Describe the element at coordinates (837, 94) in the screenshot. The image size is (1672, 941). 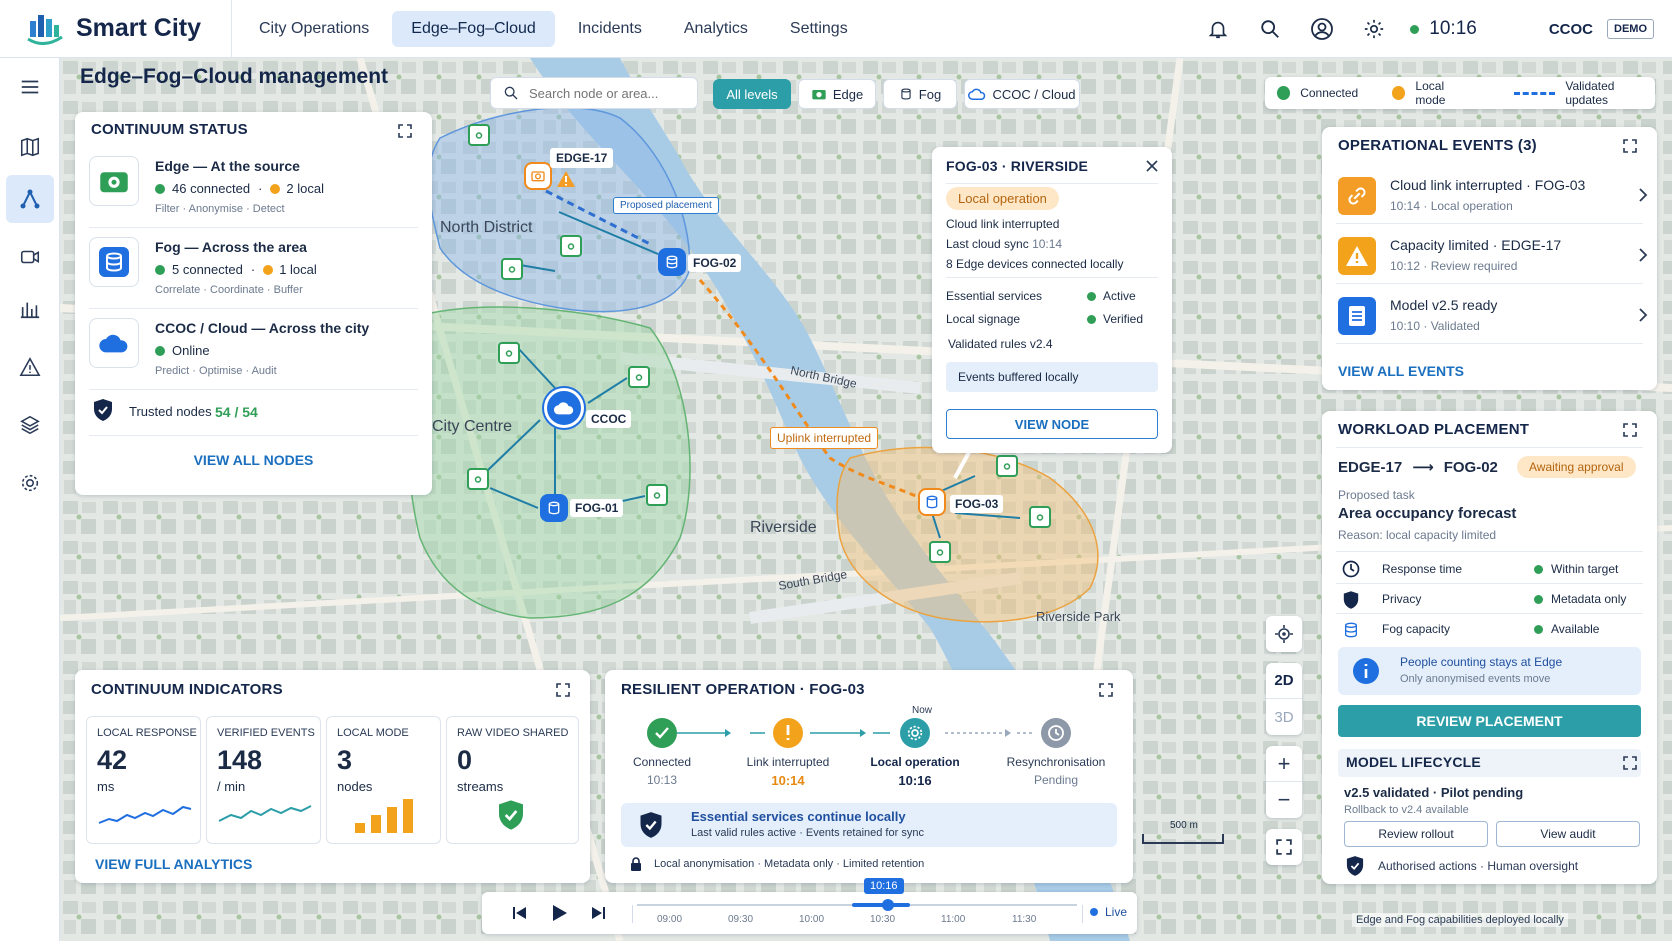
I see `filter-edge: Edge` at that location.